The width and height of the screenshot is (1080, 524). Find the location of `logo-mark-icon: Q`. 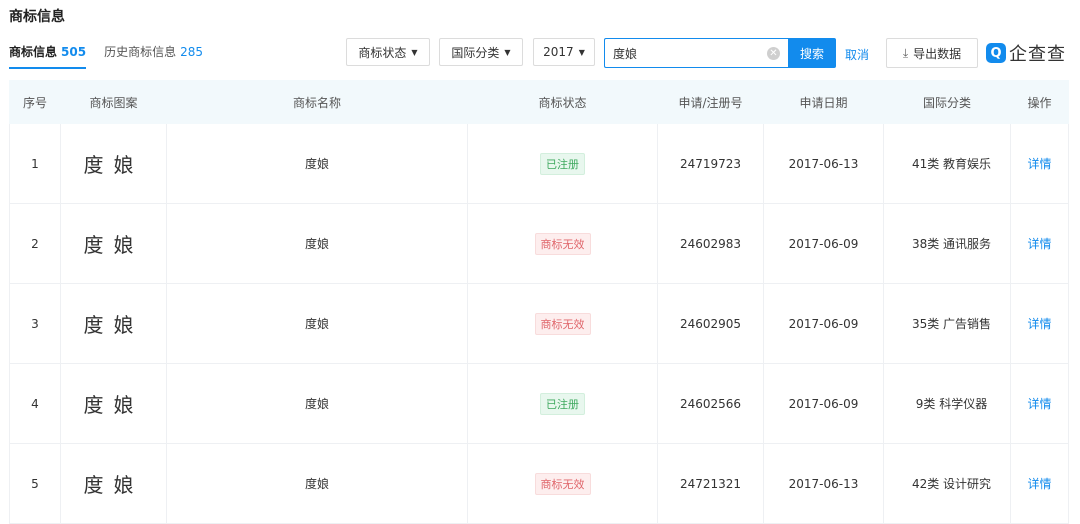

logo-mark-icon: Q is located at coordinates (996, 53).